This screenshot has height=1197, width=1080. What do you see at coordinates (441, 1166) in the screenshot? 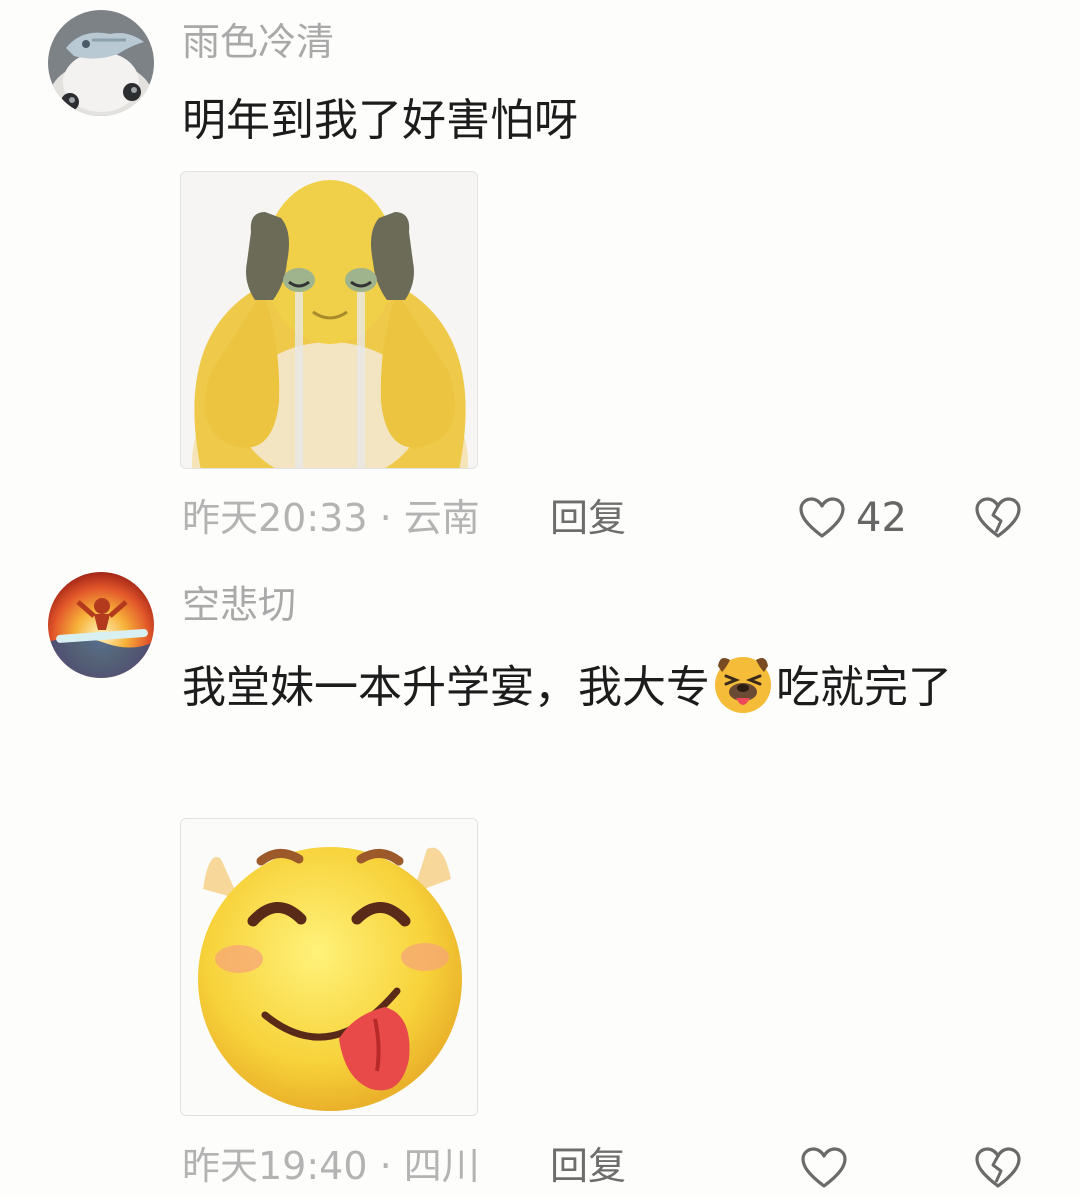
I see `comment-location: 四川` at bounding box center [441, 1166].